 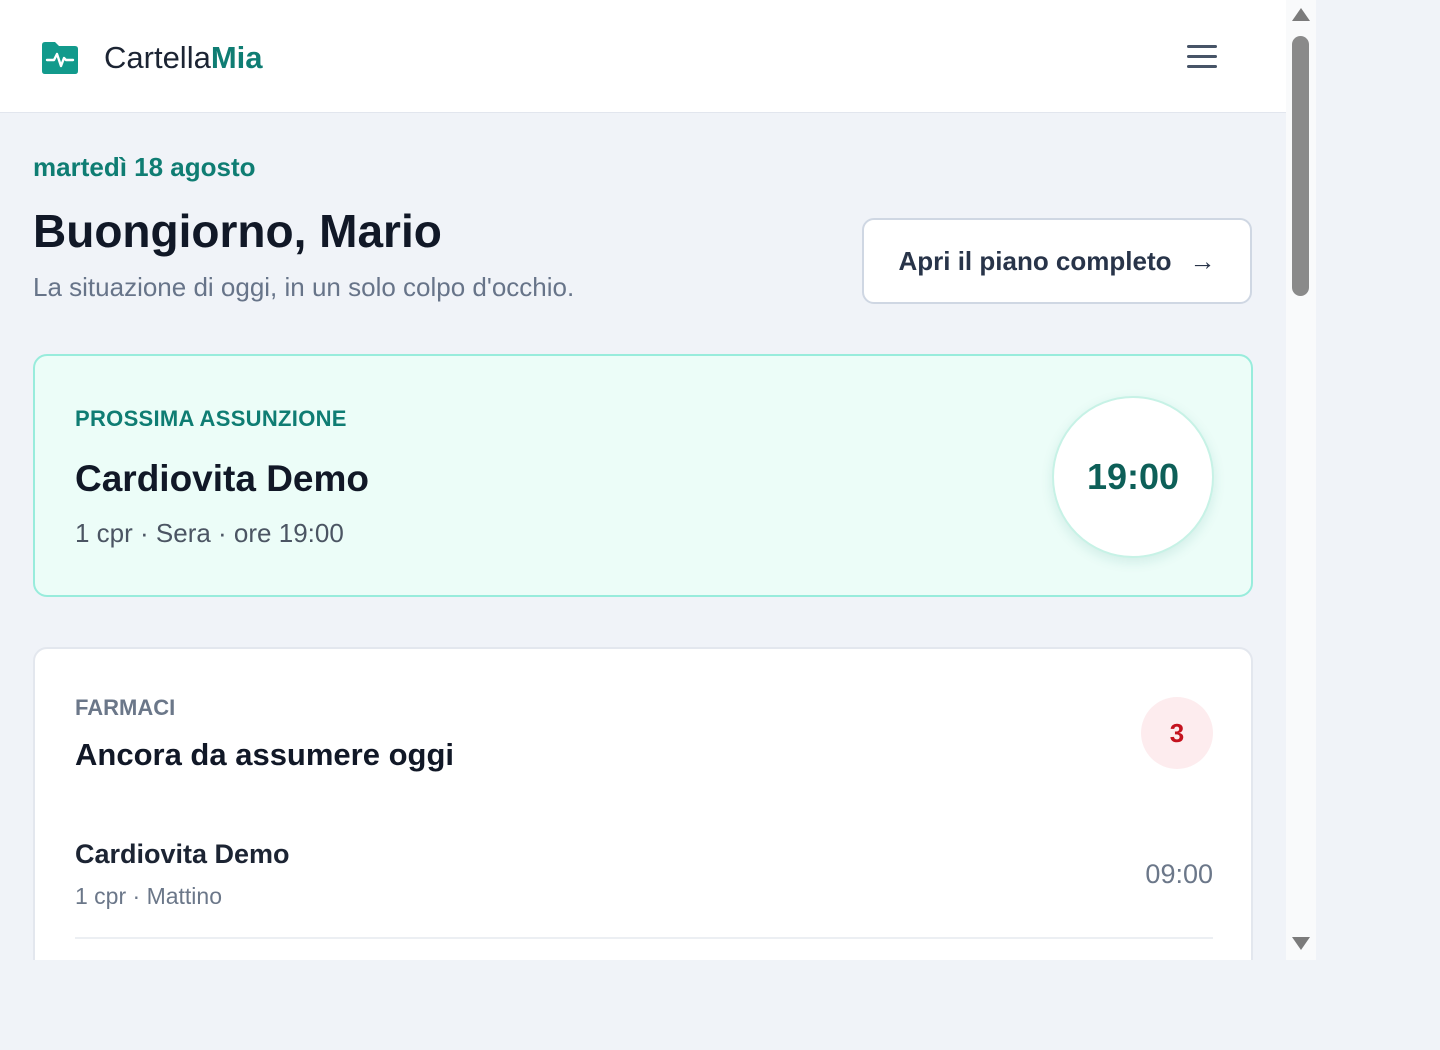 What do you see at coordinates (237, 231) in the screenshot?
I see `page-title: Buongiorno, Mario` at bounding box center [237, 231].